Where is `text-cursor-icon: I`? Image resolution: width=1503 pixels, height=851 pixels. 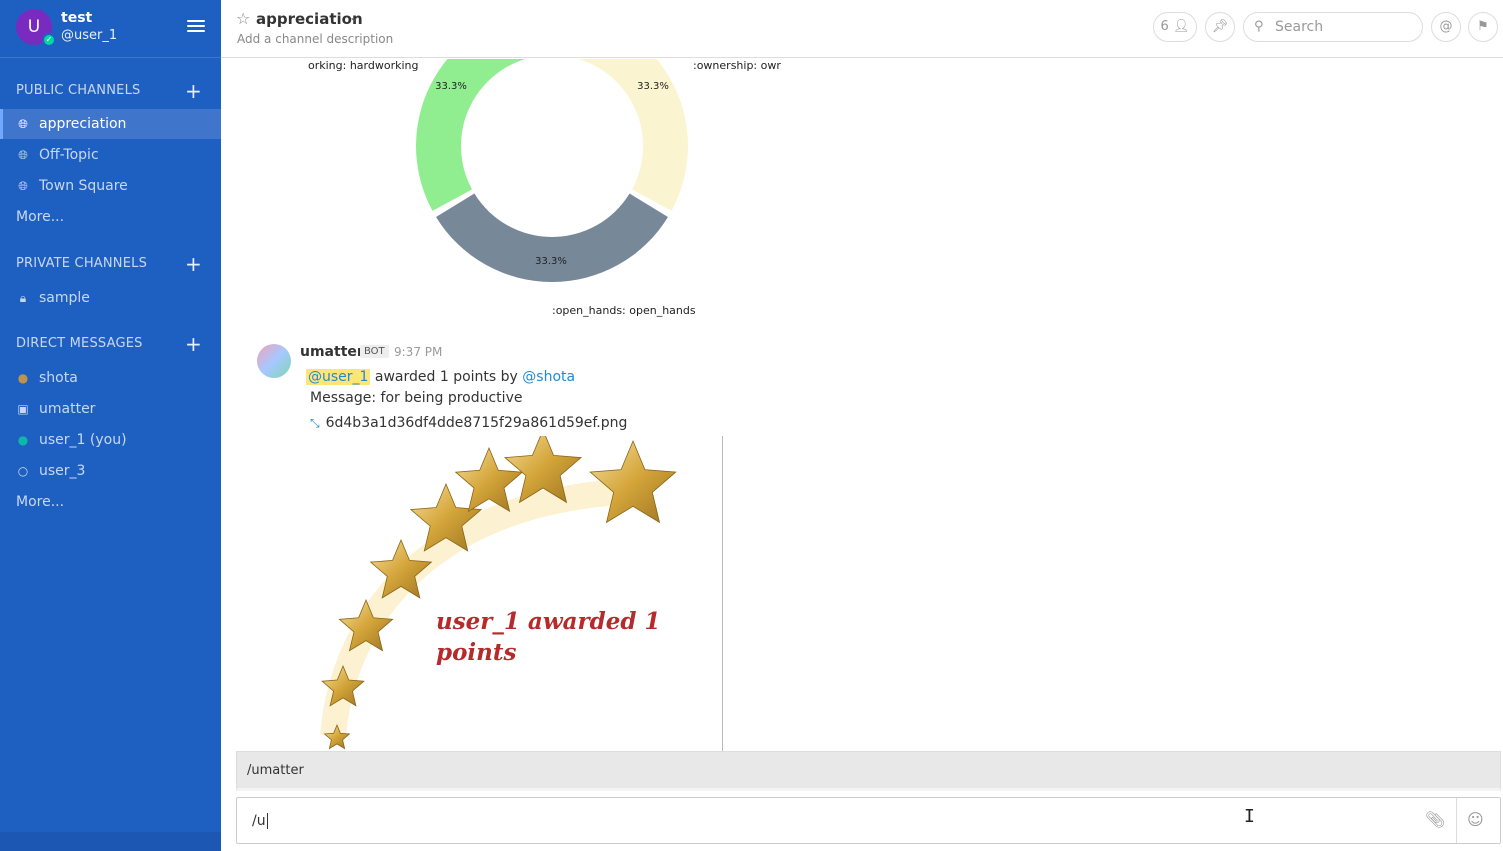 text-cursor-icon: I is located at coordinates (1249, 816).